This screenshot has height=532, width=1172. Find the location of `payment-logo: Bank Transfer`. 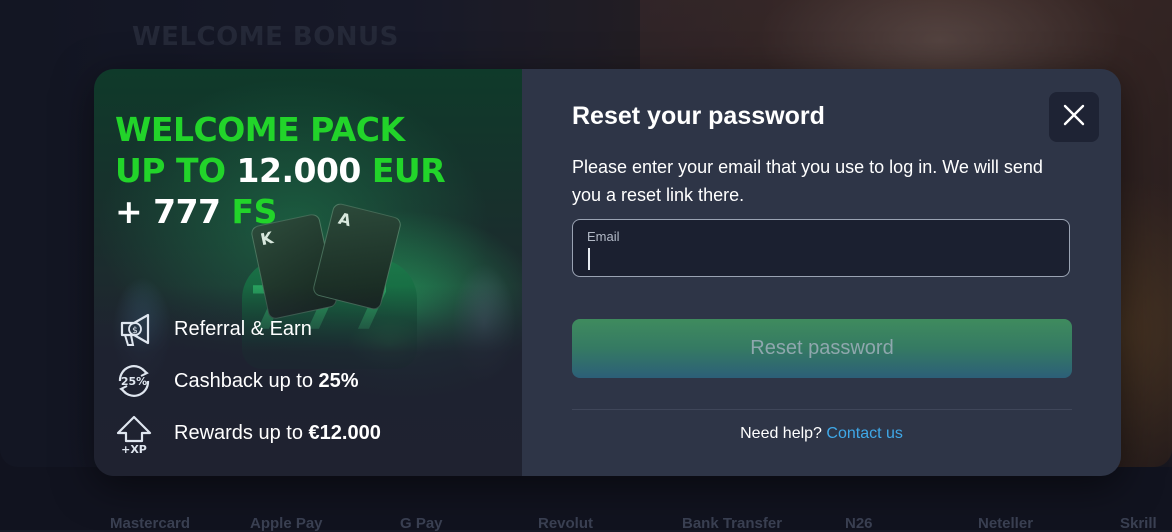

payment-logo: Bank Transfer is located at coordinates (732, 523).